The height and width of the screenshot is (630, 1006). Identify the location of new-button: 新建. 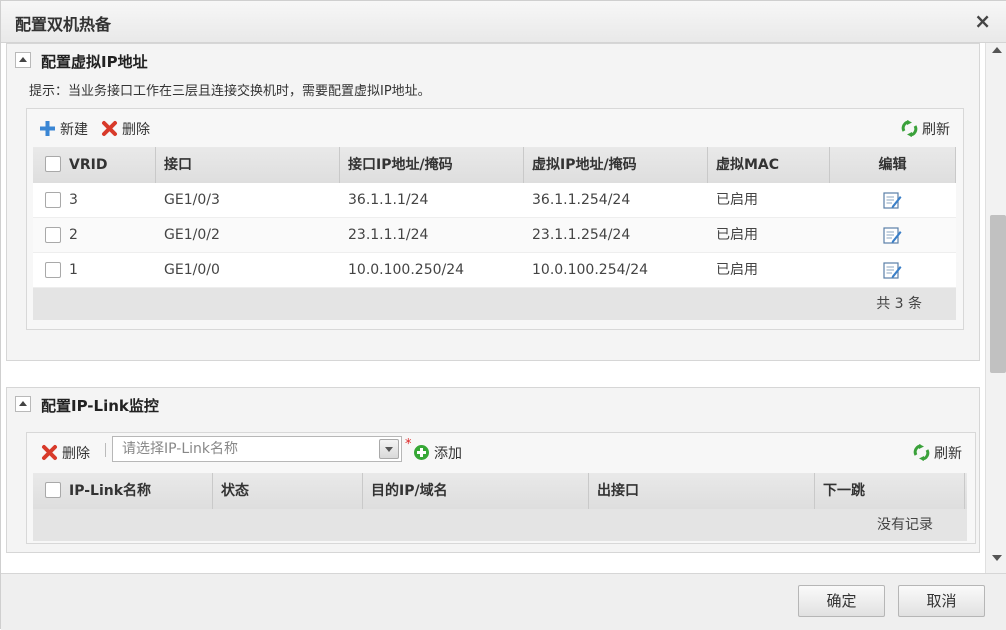
(63, 129).